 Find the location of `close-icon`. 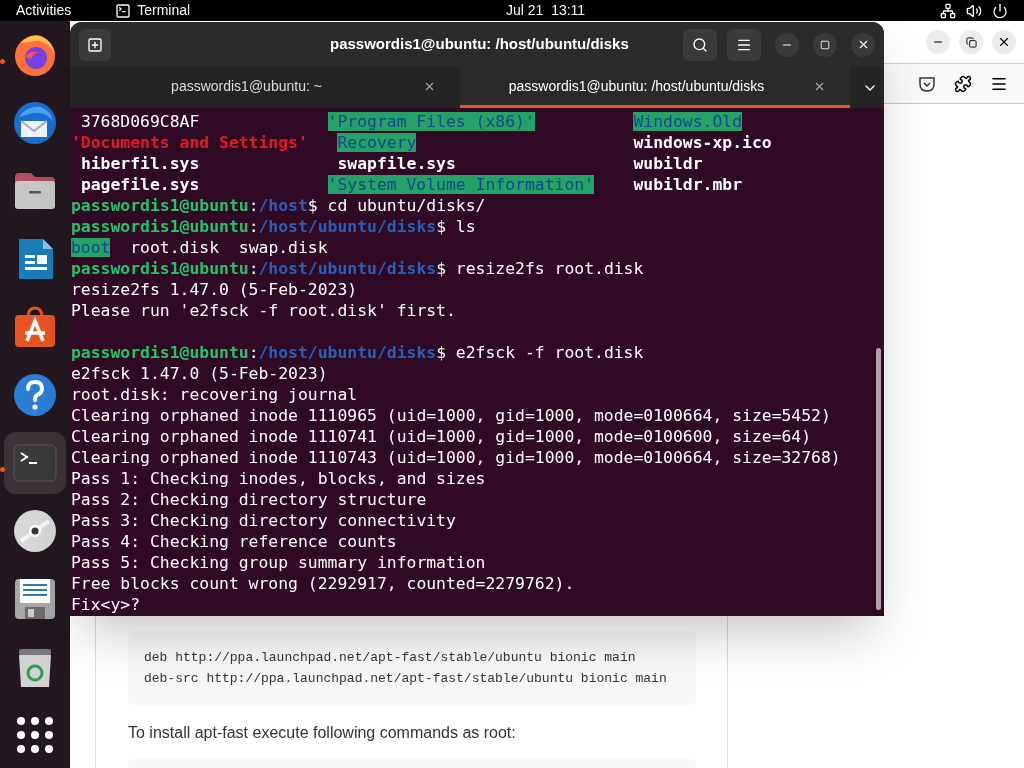

close-icon is located at coordinates (1004, 42).